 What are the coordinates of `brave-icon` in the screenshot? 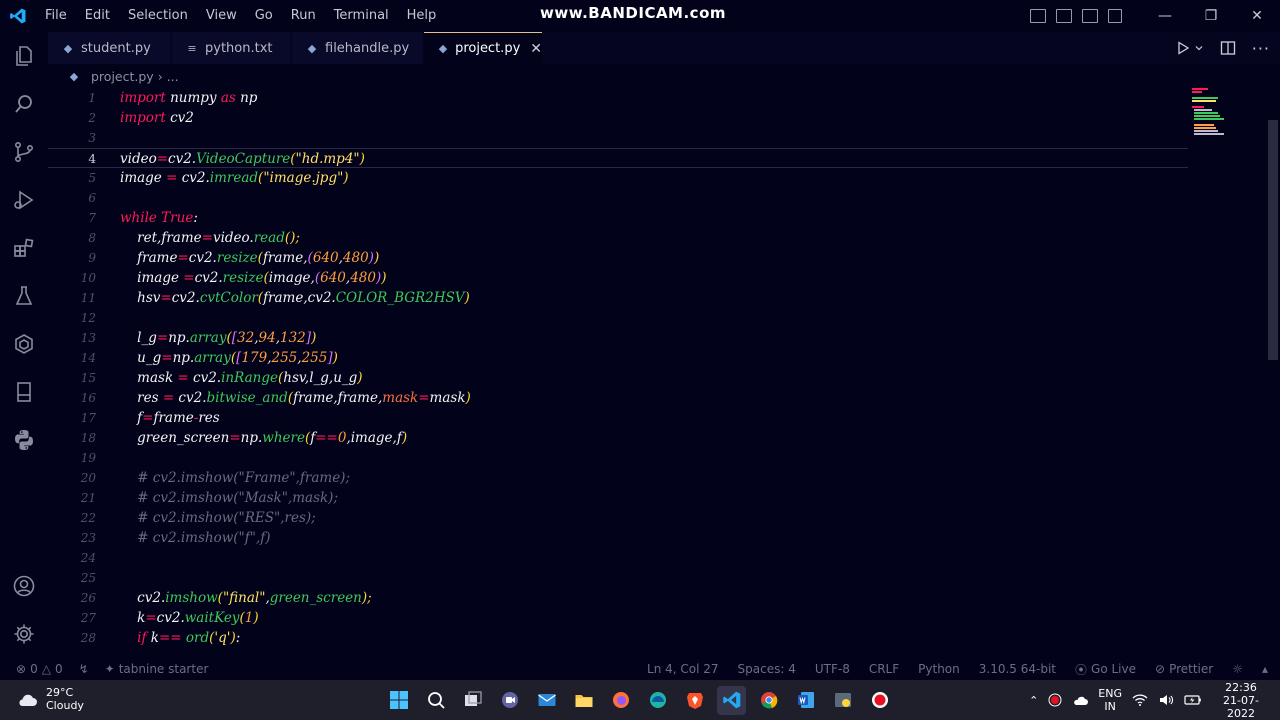 It's located at (694, 700).